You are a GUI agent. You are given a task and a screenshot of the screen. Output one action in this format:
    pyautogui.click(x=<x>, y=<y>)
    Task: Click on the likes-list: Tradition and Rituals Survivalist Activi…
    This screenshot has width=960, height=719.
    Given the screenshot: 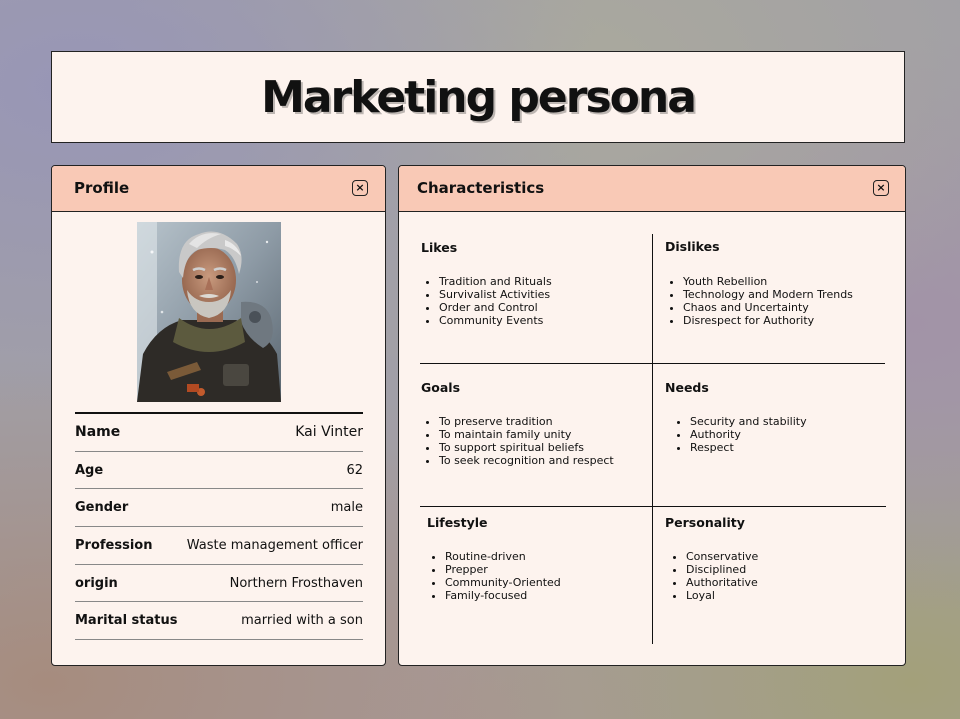 What is the action you would take?
    pyautogui.click(x=533, y=301)
    